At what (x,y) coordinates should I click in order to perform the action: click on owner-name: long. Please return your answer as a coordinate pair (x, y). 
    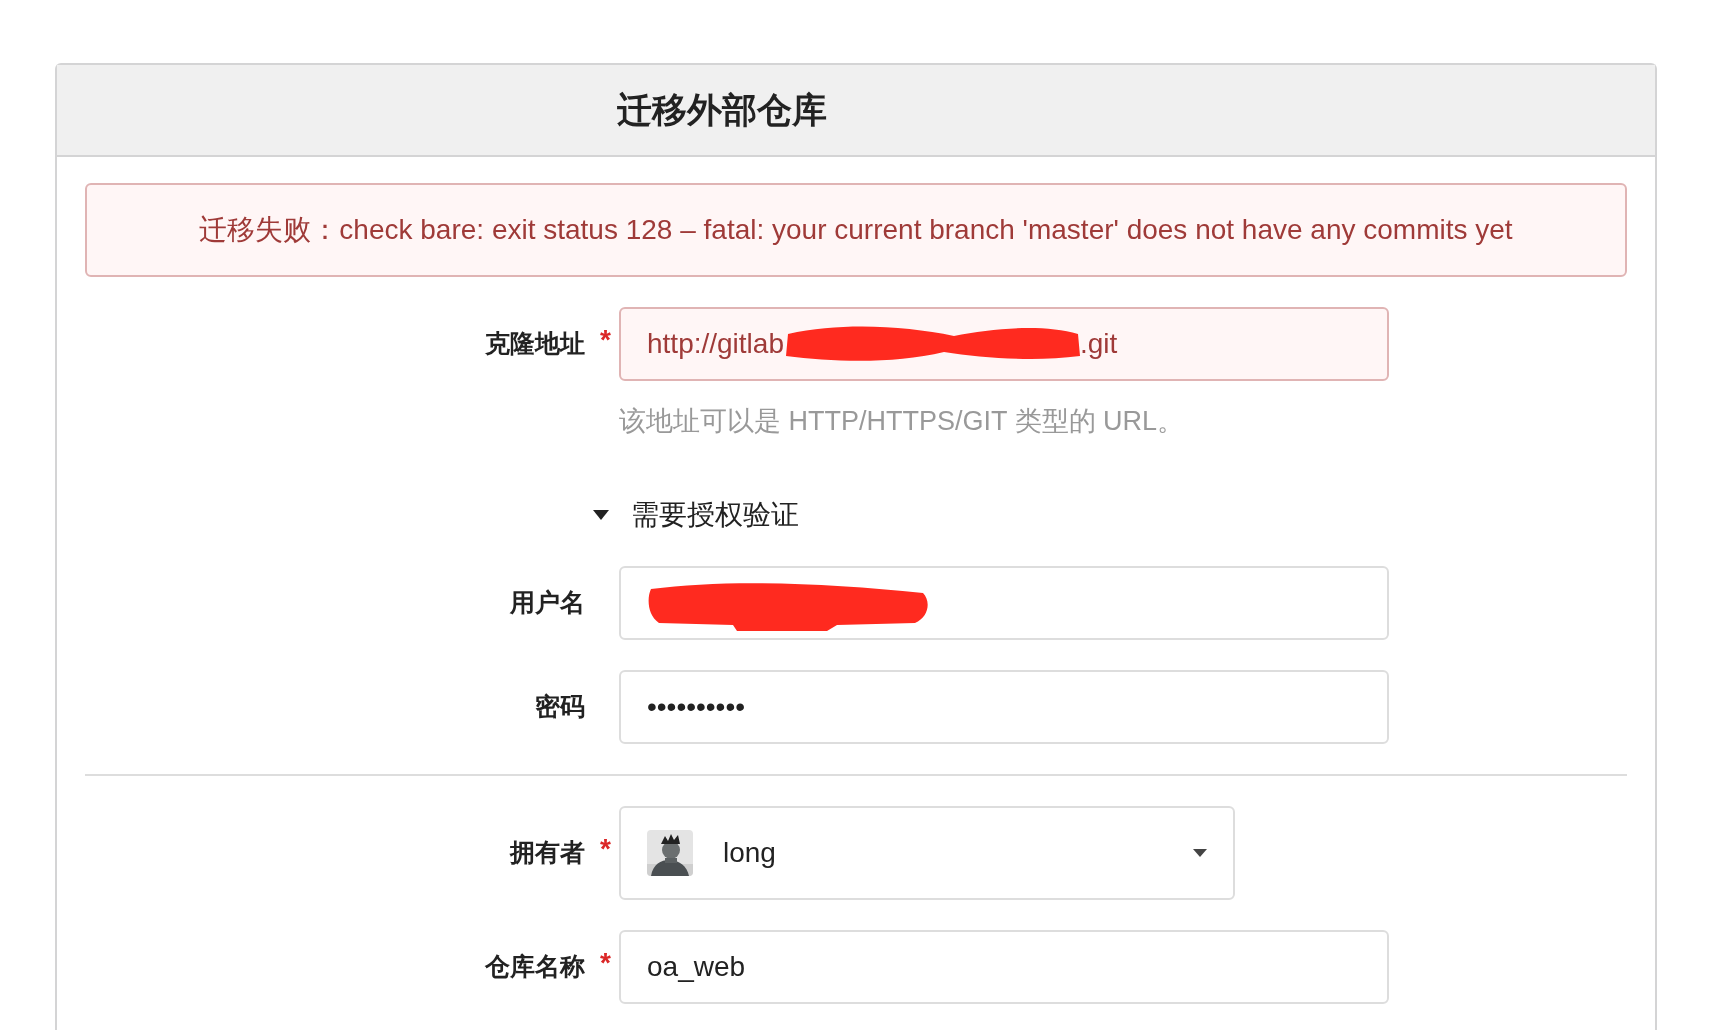
    Looking at the image, I should click on (749, 852).